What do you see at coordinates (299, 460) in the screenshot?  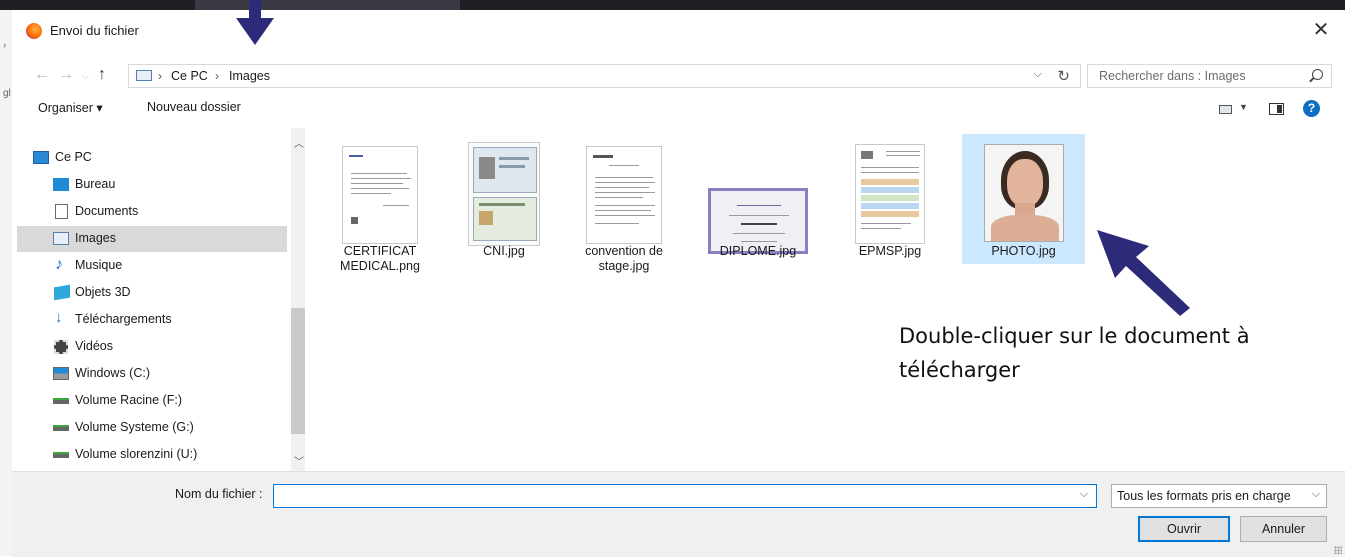 I see `scroll-down-chevron-icon: ﹀` at bounding box center [299, 460].